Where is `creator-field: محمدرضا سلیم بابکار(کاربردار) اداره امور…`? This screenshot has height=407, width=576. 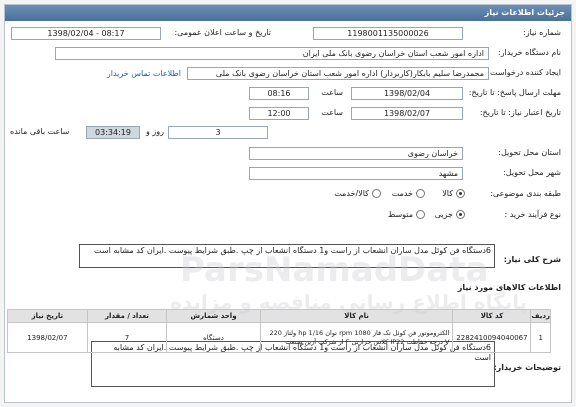
creator-field: محمدرضا سلیم بابکار(کاربردار) اداره امور… is located at coordinates (338, 73).